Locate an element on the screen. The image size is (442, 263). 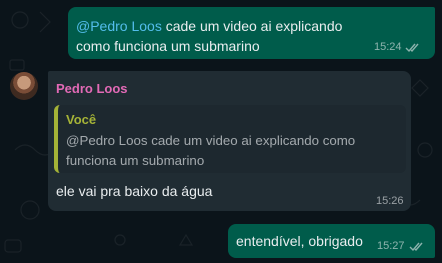
message-text: entendível, obrigado is located at coordinates (299, 241).